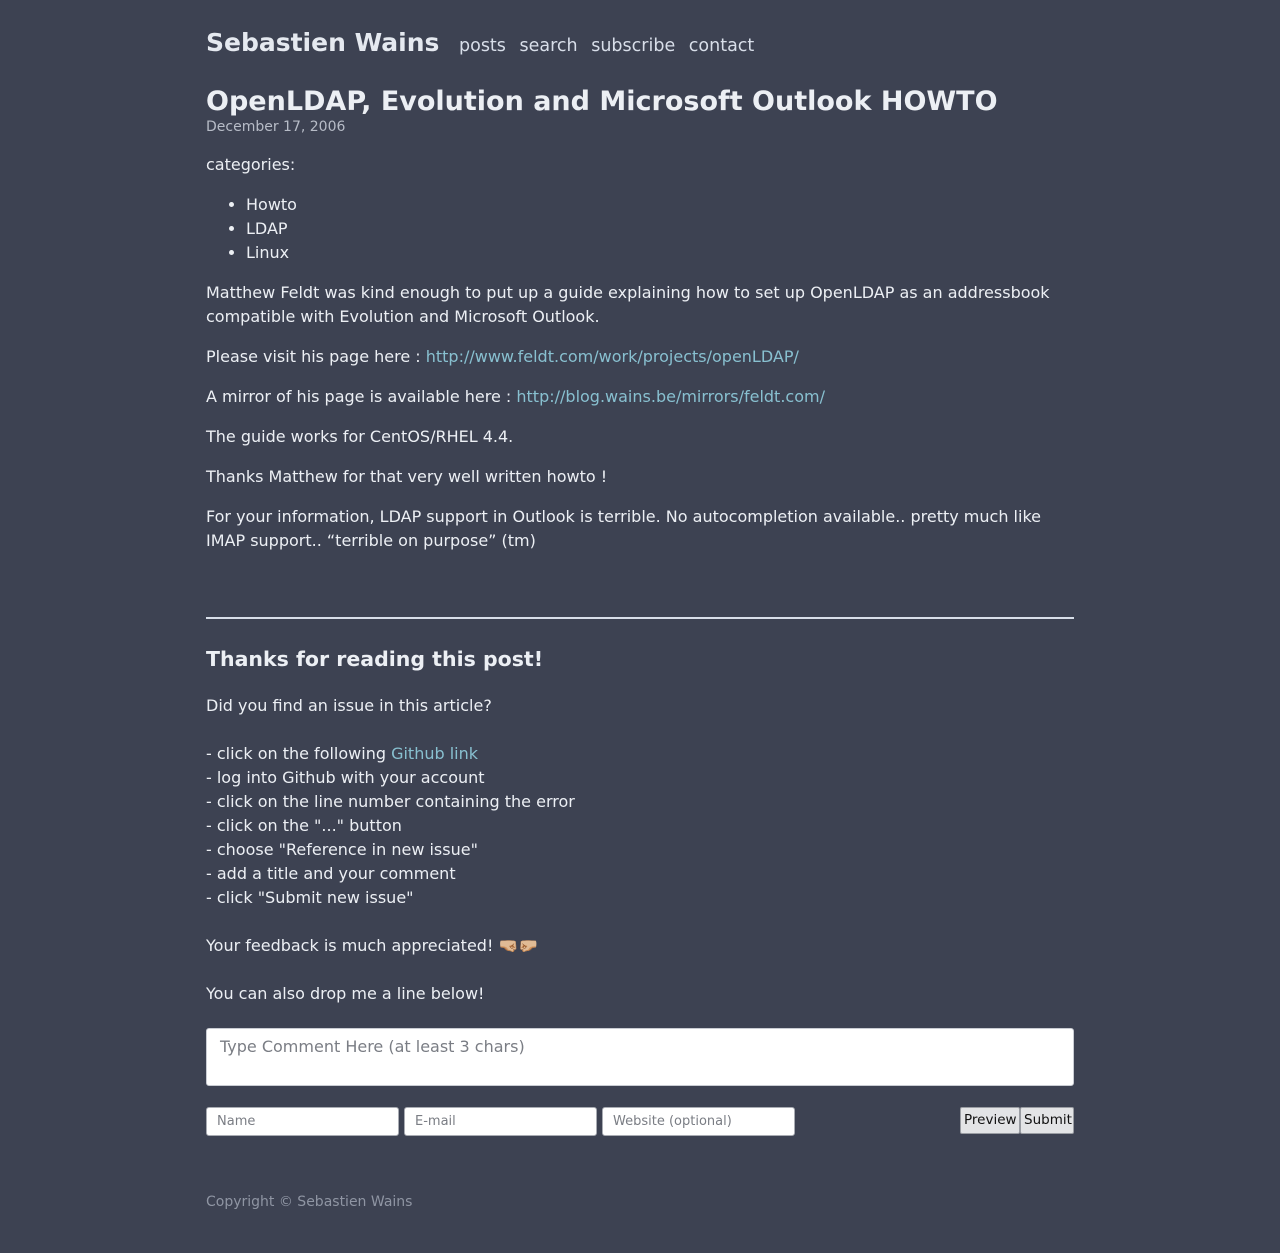 The image size is (1280, 1253). Describe the element at coordinates (549, 46) in the screenshot. I see `nav-search: search` at that location.